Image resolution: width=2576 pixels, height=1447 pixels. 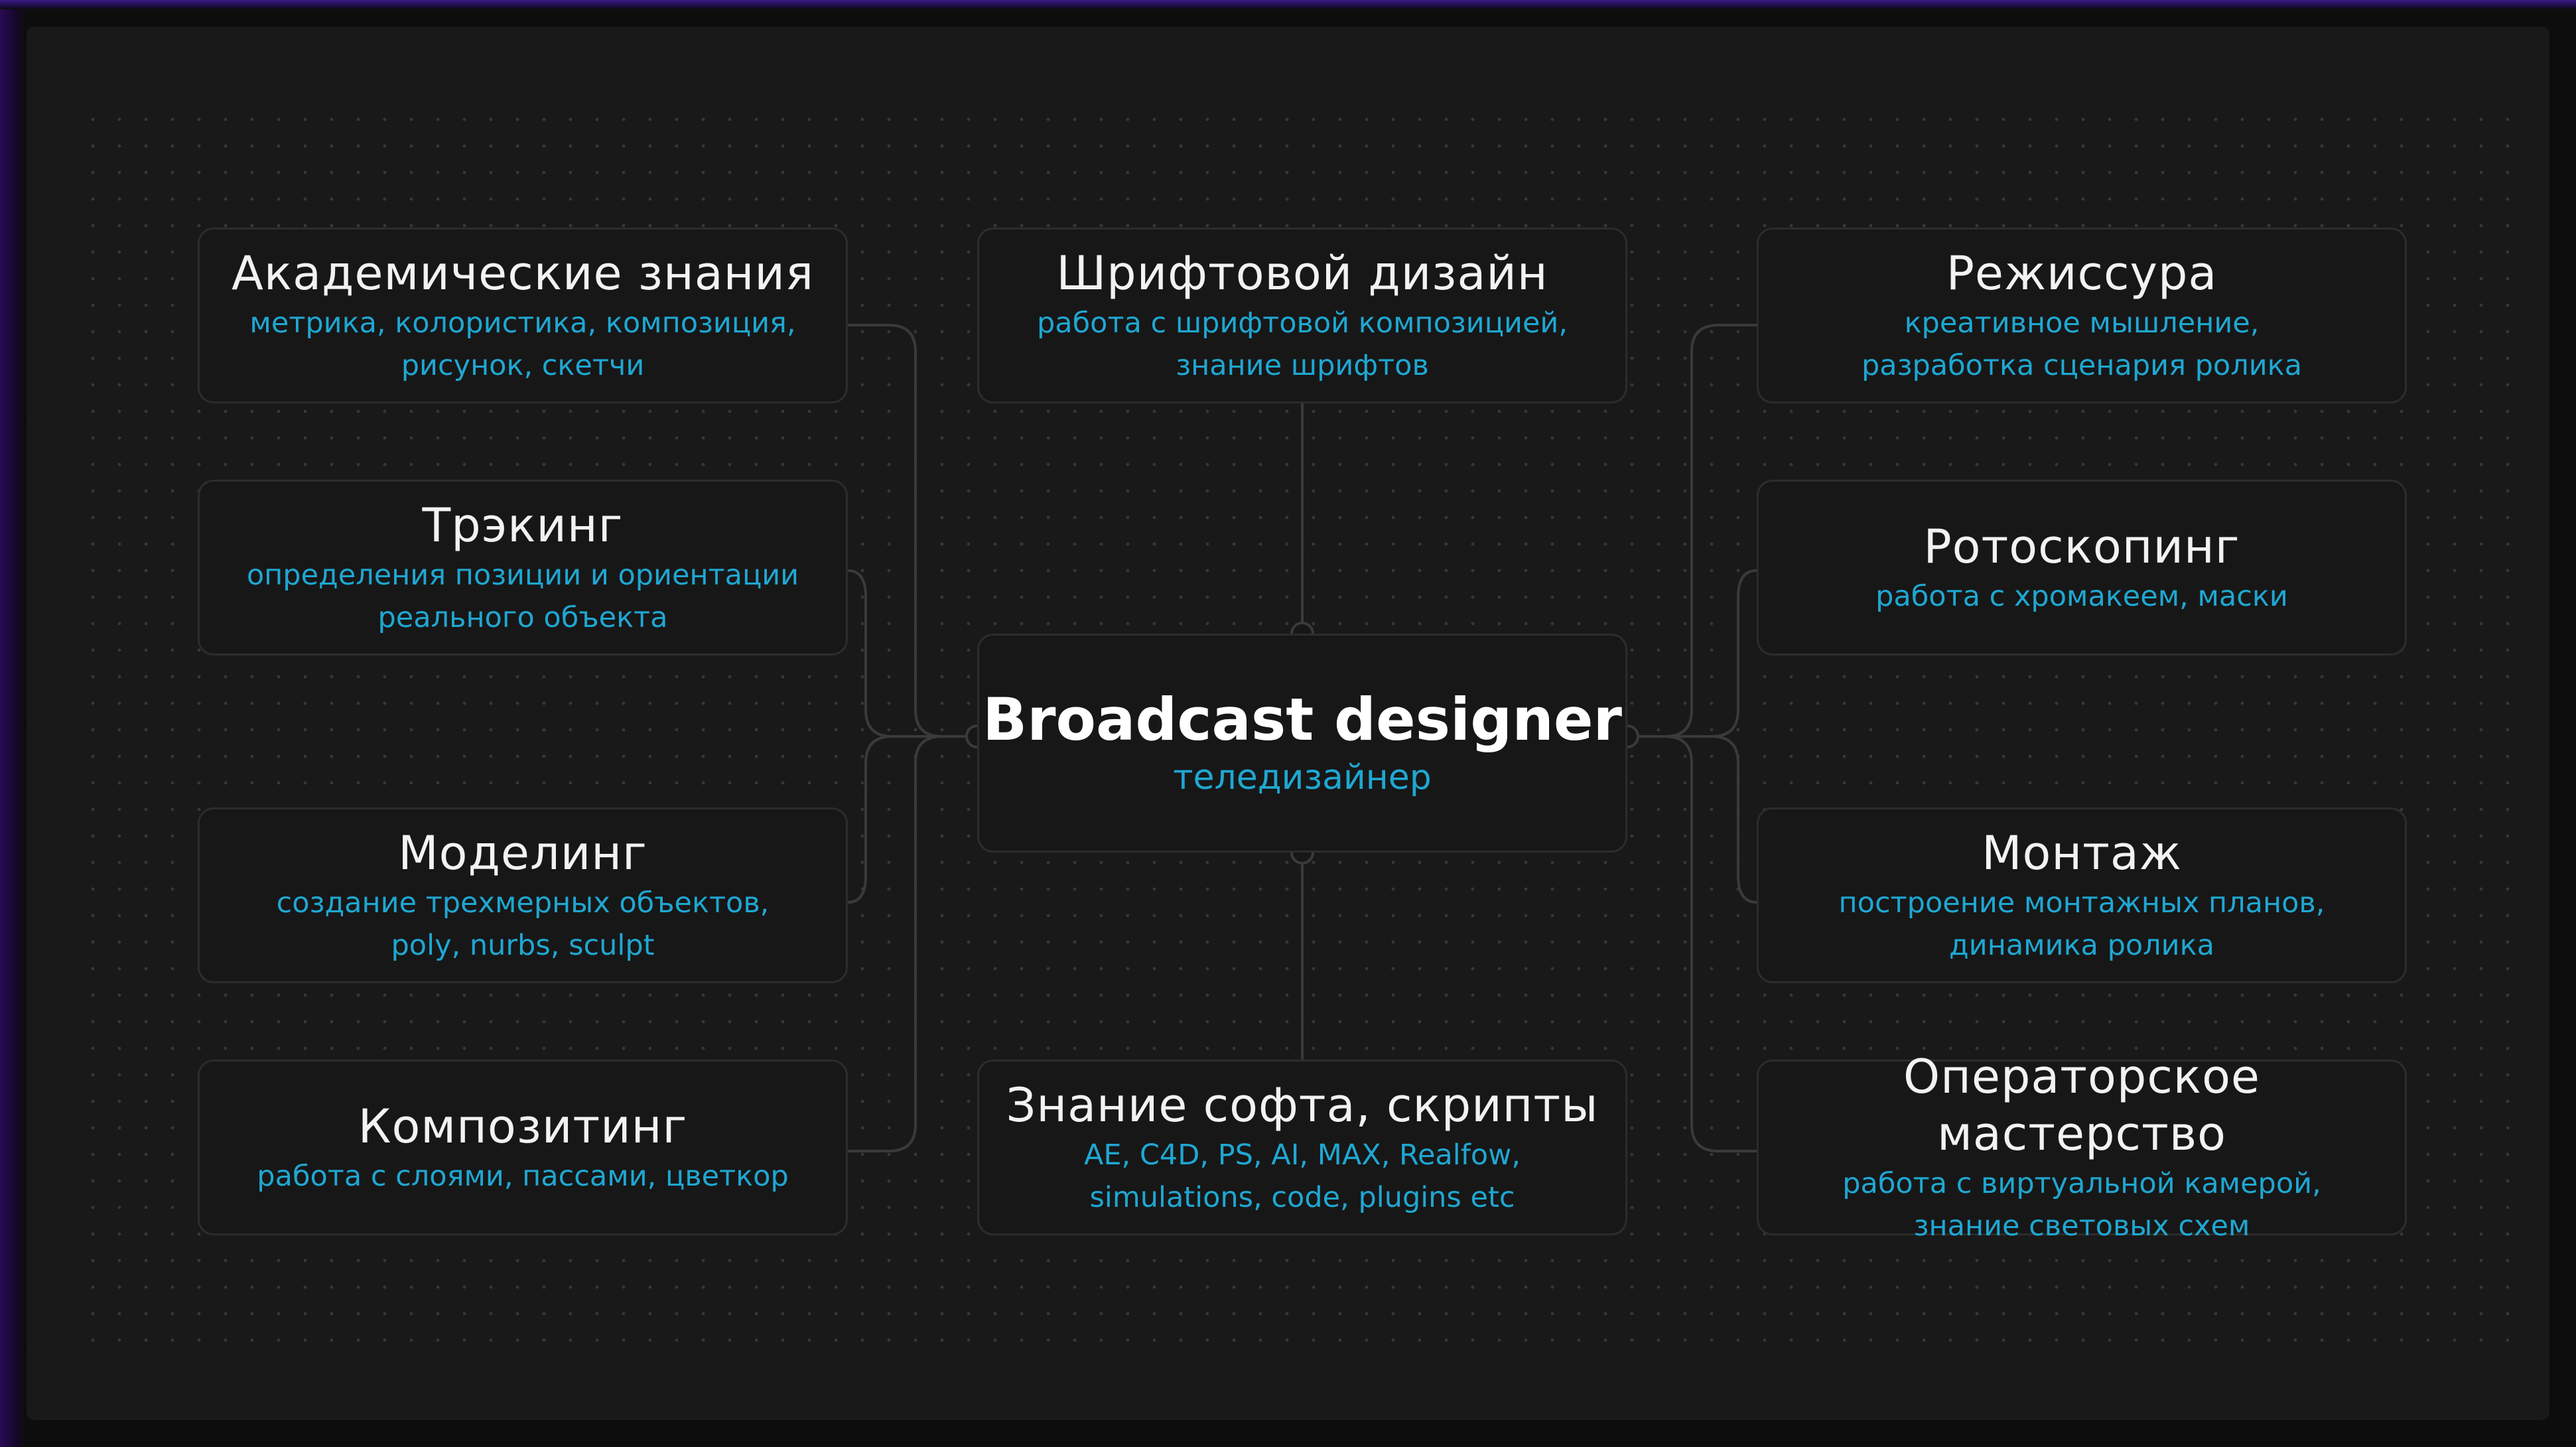 I want to click on card-title: Монтаж, so click(x=2082, y=852).